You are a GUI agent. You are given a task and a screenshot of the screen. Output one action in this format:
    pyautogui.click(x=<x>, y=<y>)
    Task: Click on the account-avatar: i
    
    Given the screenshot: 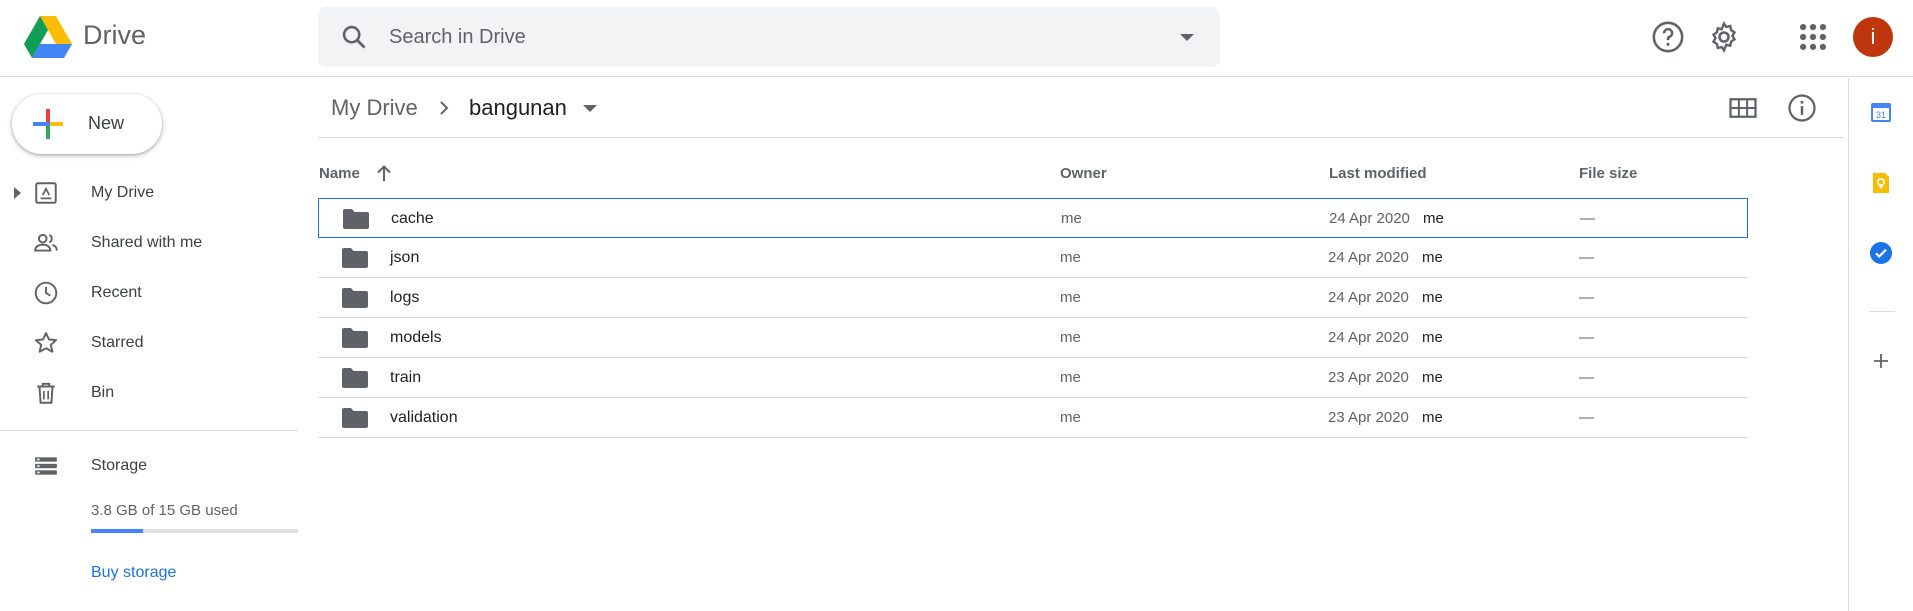 What is the action you would take?
    pyautogui.click(x=1873, y=37)
    